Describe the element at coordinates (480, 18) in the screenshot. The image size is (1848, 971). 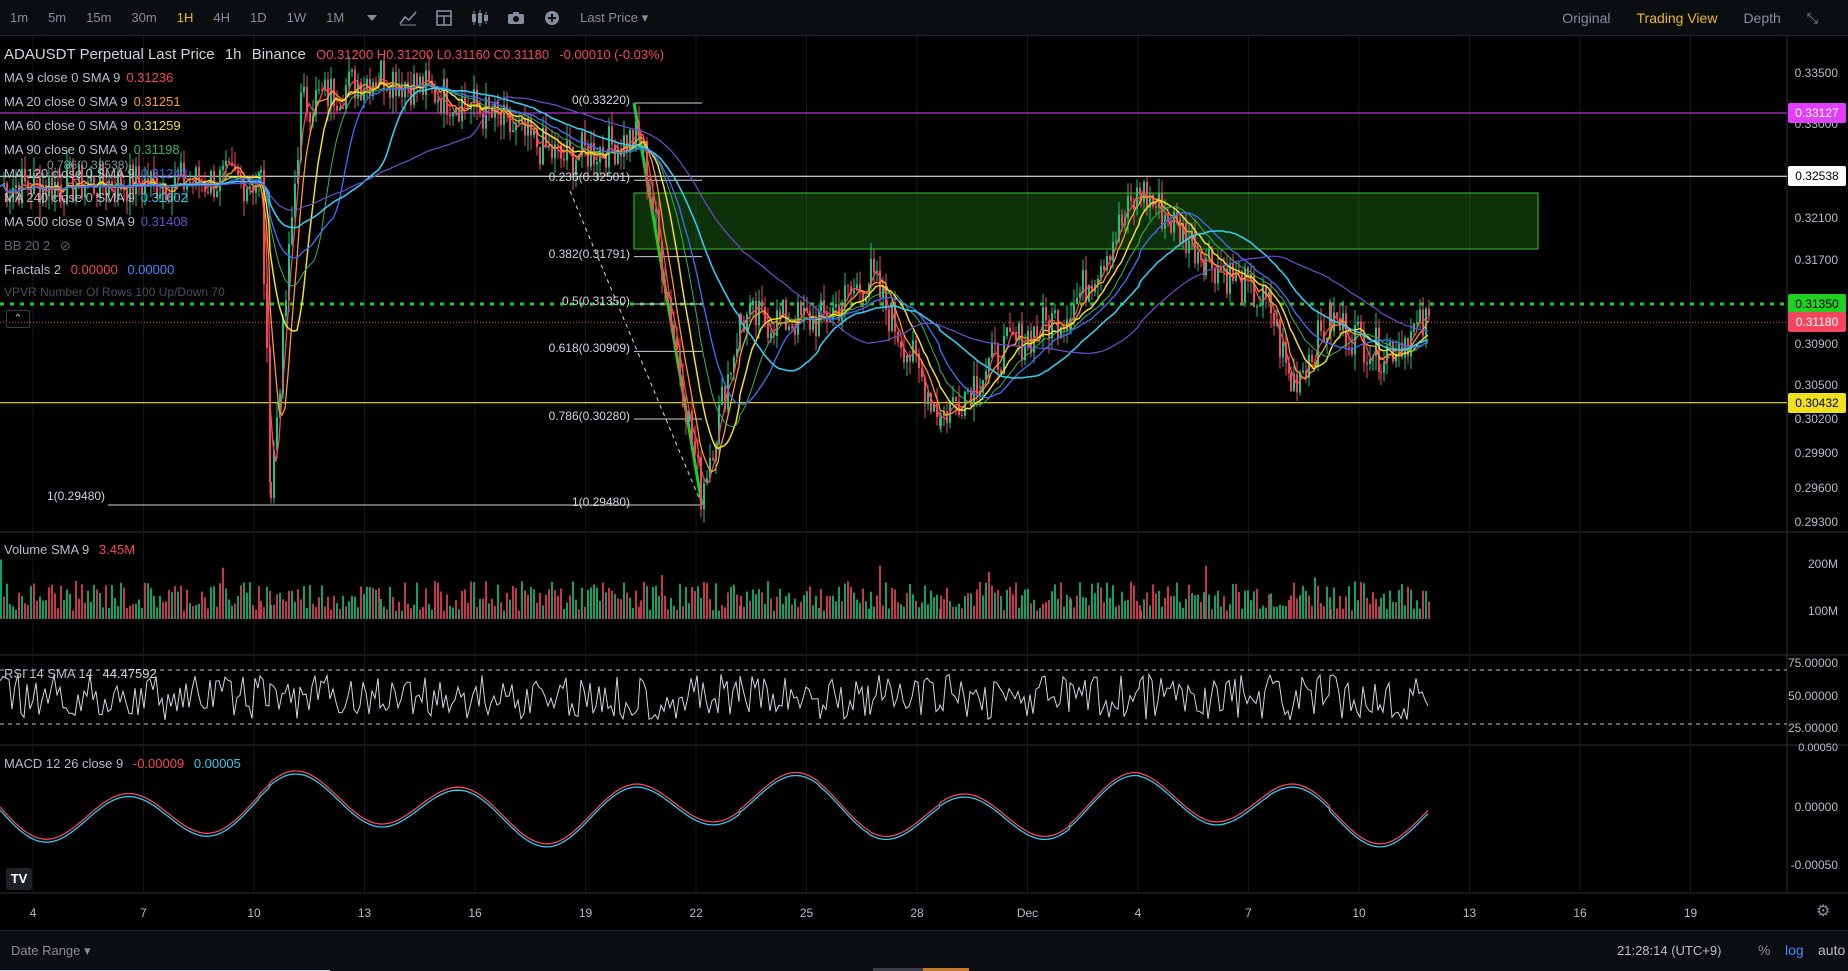
I see `candle-type-icon` at that location.